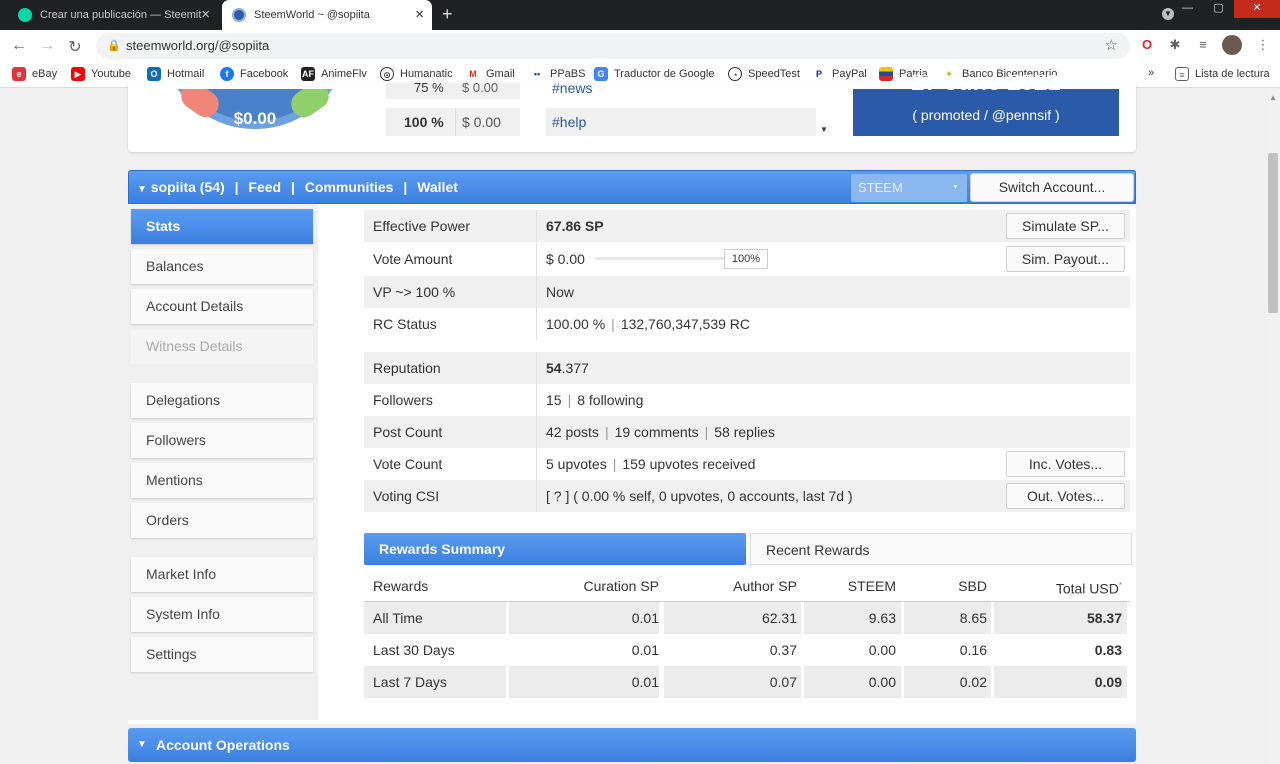  What do you see at coordinates (264, 187) in the screenshot?
I see `feed-link: Feed` at bounding box center [264, 187].